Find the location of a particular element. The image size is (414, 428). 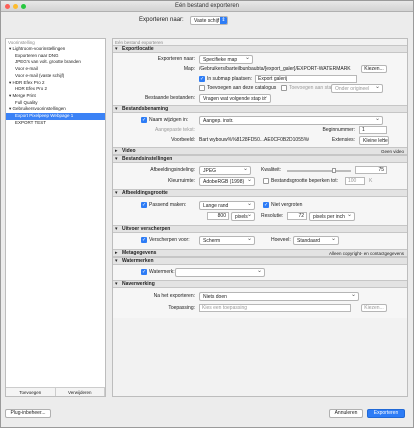

stack-select: Onder origineel is located at coordinates (357, 88).